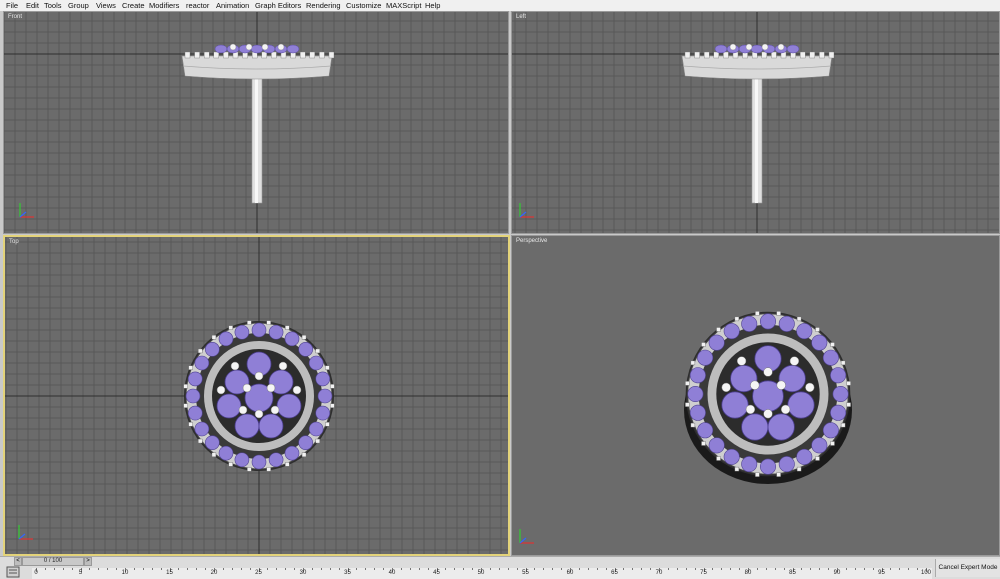 This screenshot has height=579, width=1000. Describe the element at coordinates (15, 17) in the screenshot. I see `viewport-label-front: Front` at that location.